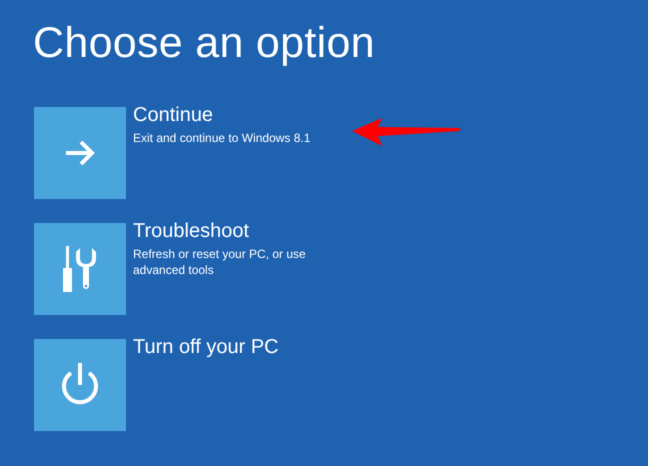  I want to click on power-icon, so click(80, 385).